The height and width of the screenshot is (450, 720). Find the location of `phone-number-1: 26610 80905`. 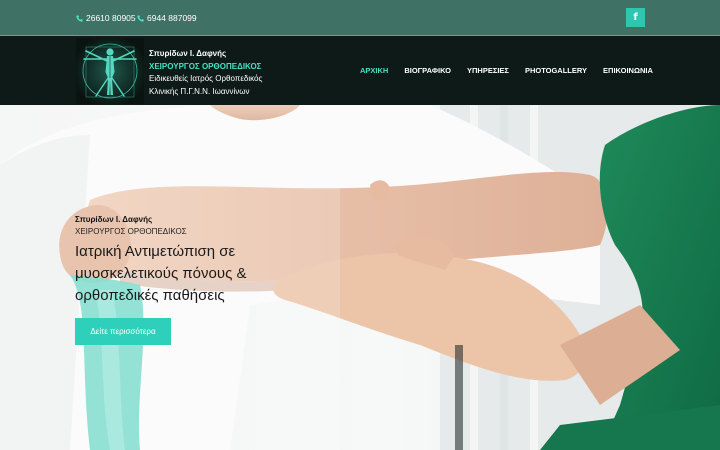

phone-number-1: 26610 80905 is located at coordinates (111, 18).